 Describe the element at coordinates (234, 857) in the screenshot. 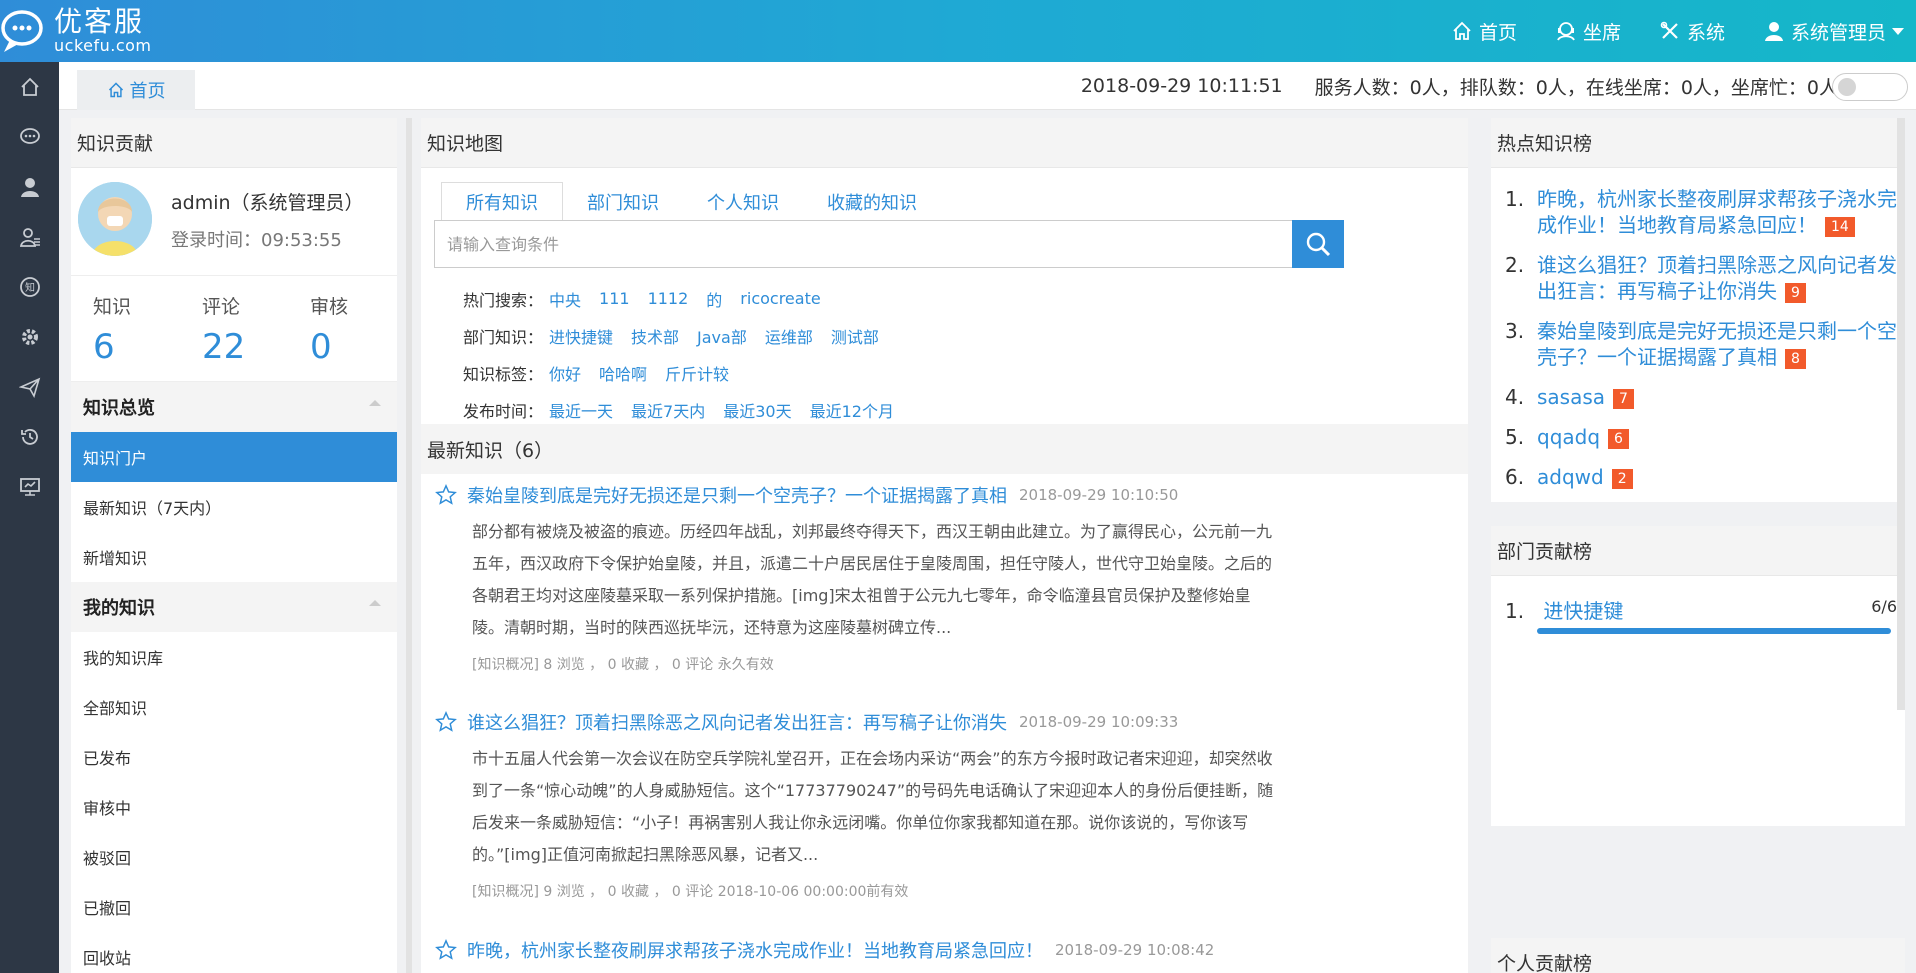

I see `menu-rejected: 被驳回` at that location.